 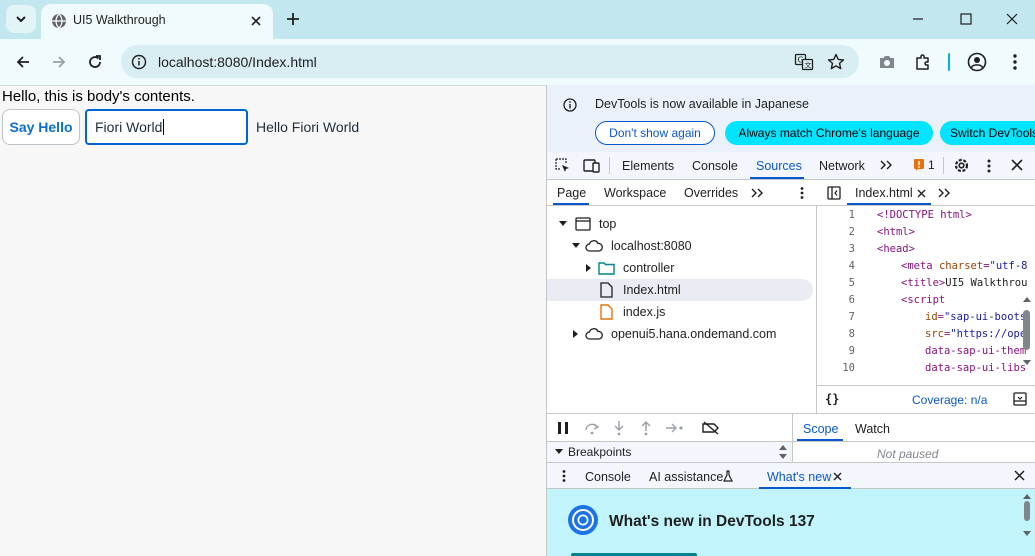 I want to click on close-tab-icon, so click(x=837, y=476).